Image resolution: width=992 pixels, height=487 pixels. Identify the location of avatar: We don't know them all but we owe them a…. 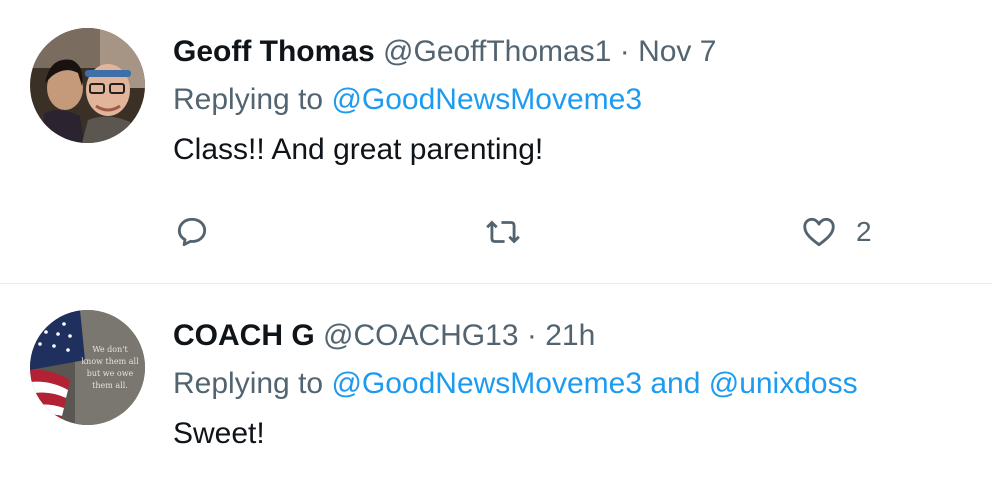
(87, 367).